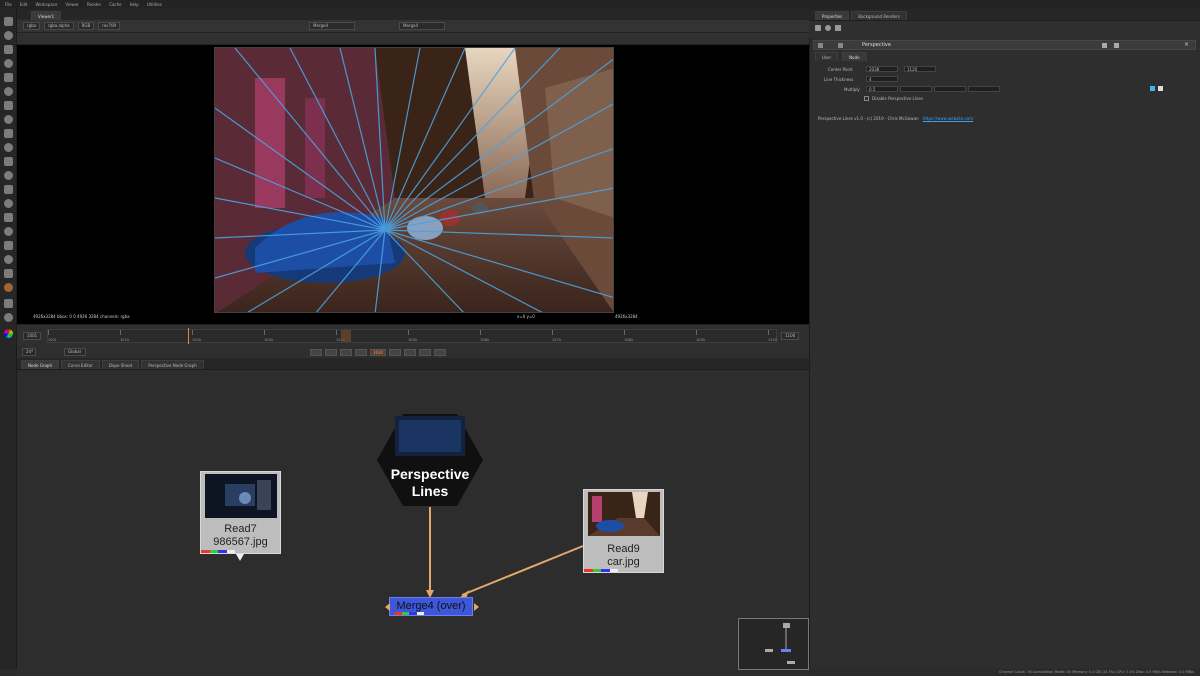 The height and width of the screenshot is (676, 1200). Describe the element at coordinates (8, 333) in the screenshot. I see `color-wheel-icon` at that location.